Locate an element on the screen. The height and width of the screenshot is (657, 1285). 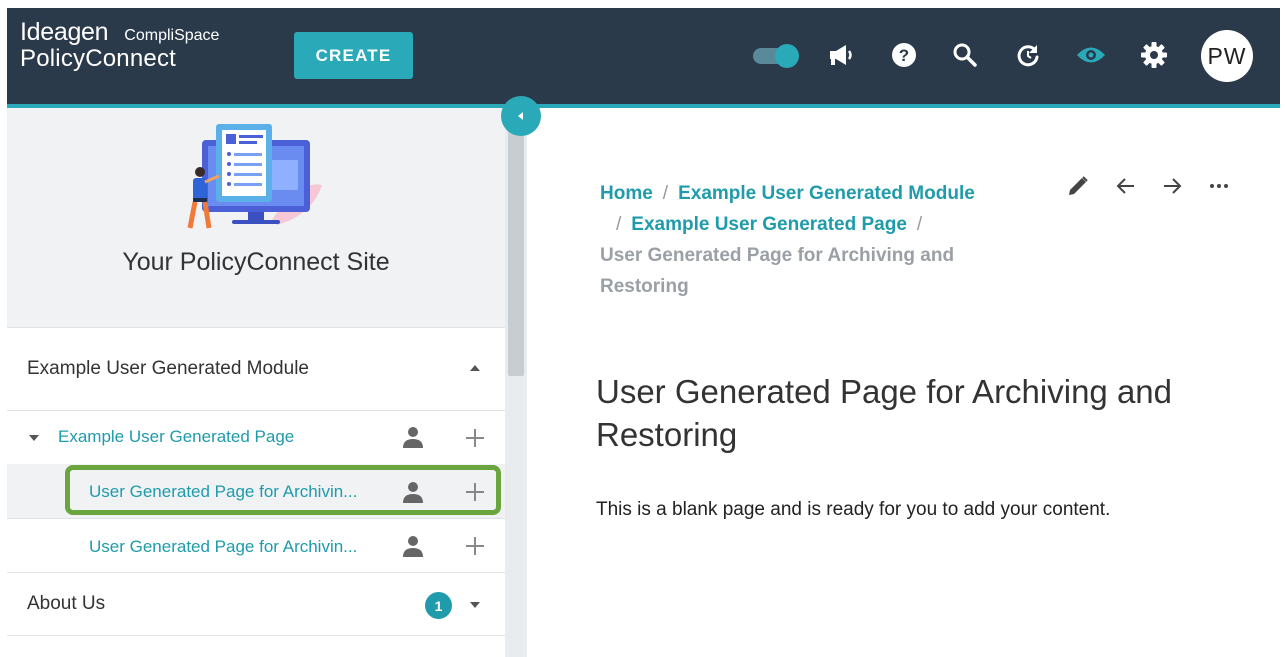
brand-complispace: CompliSpace is located at coordinates (172, 35).